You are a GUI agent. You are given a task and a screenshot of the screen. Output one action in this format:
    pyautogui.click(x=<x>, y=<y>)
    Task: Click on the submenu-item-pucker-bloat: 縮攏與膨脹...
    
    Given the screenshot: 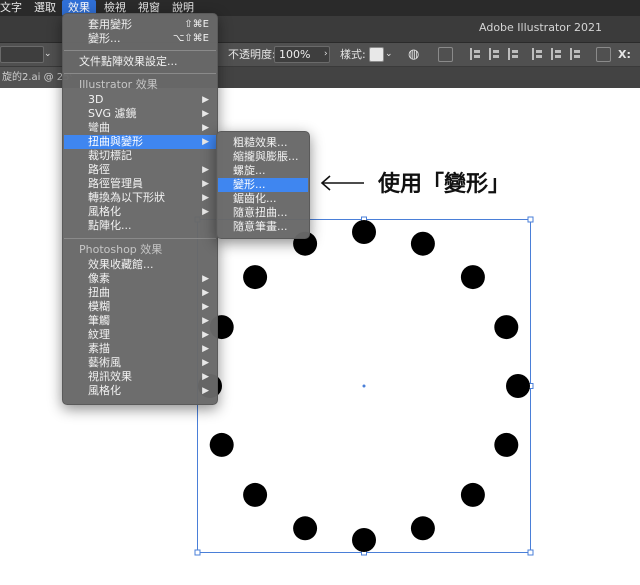 What is the action you would take?
    pyautogui.click(x=263, y=157)
    